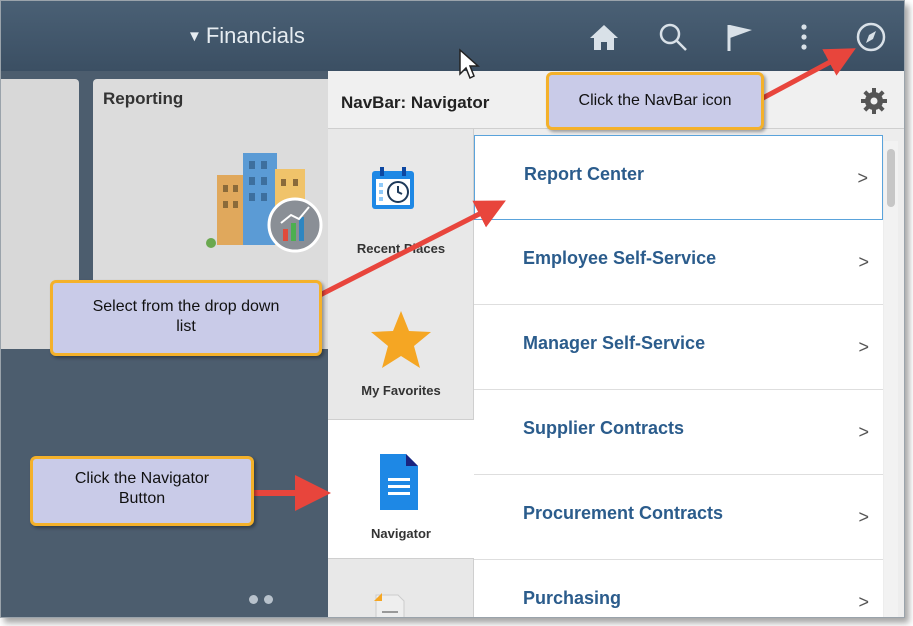 The height and width of the screenshot is (626, 913). I want to click on arrow-to-navbar-icon, so click(807, 75).